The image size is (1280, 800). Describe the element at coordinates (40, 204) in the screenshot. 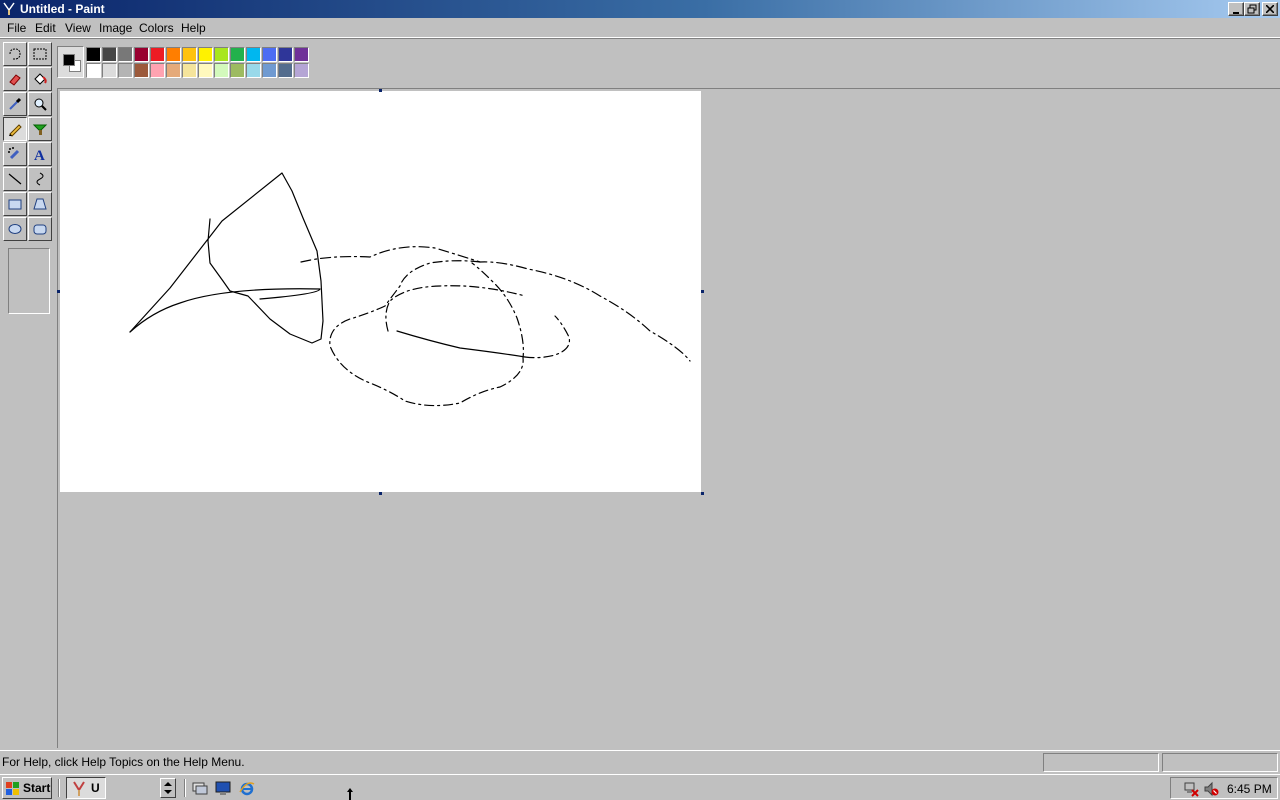

I see `tool-polygon` at that location.